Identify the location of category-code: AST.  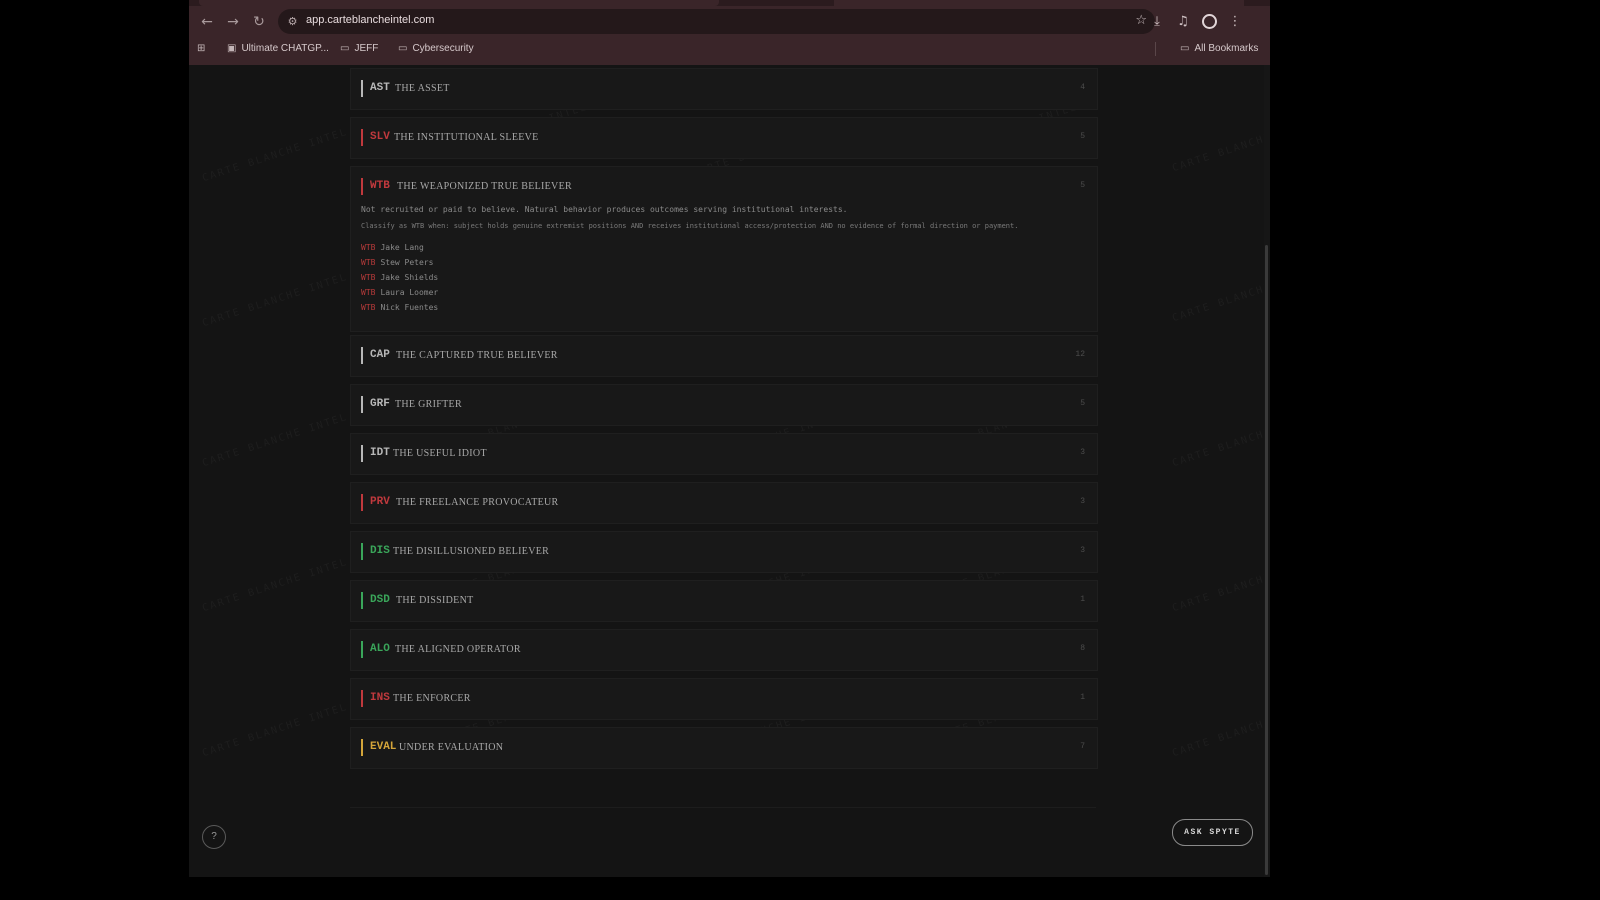
(380, 88).